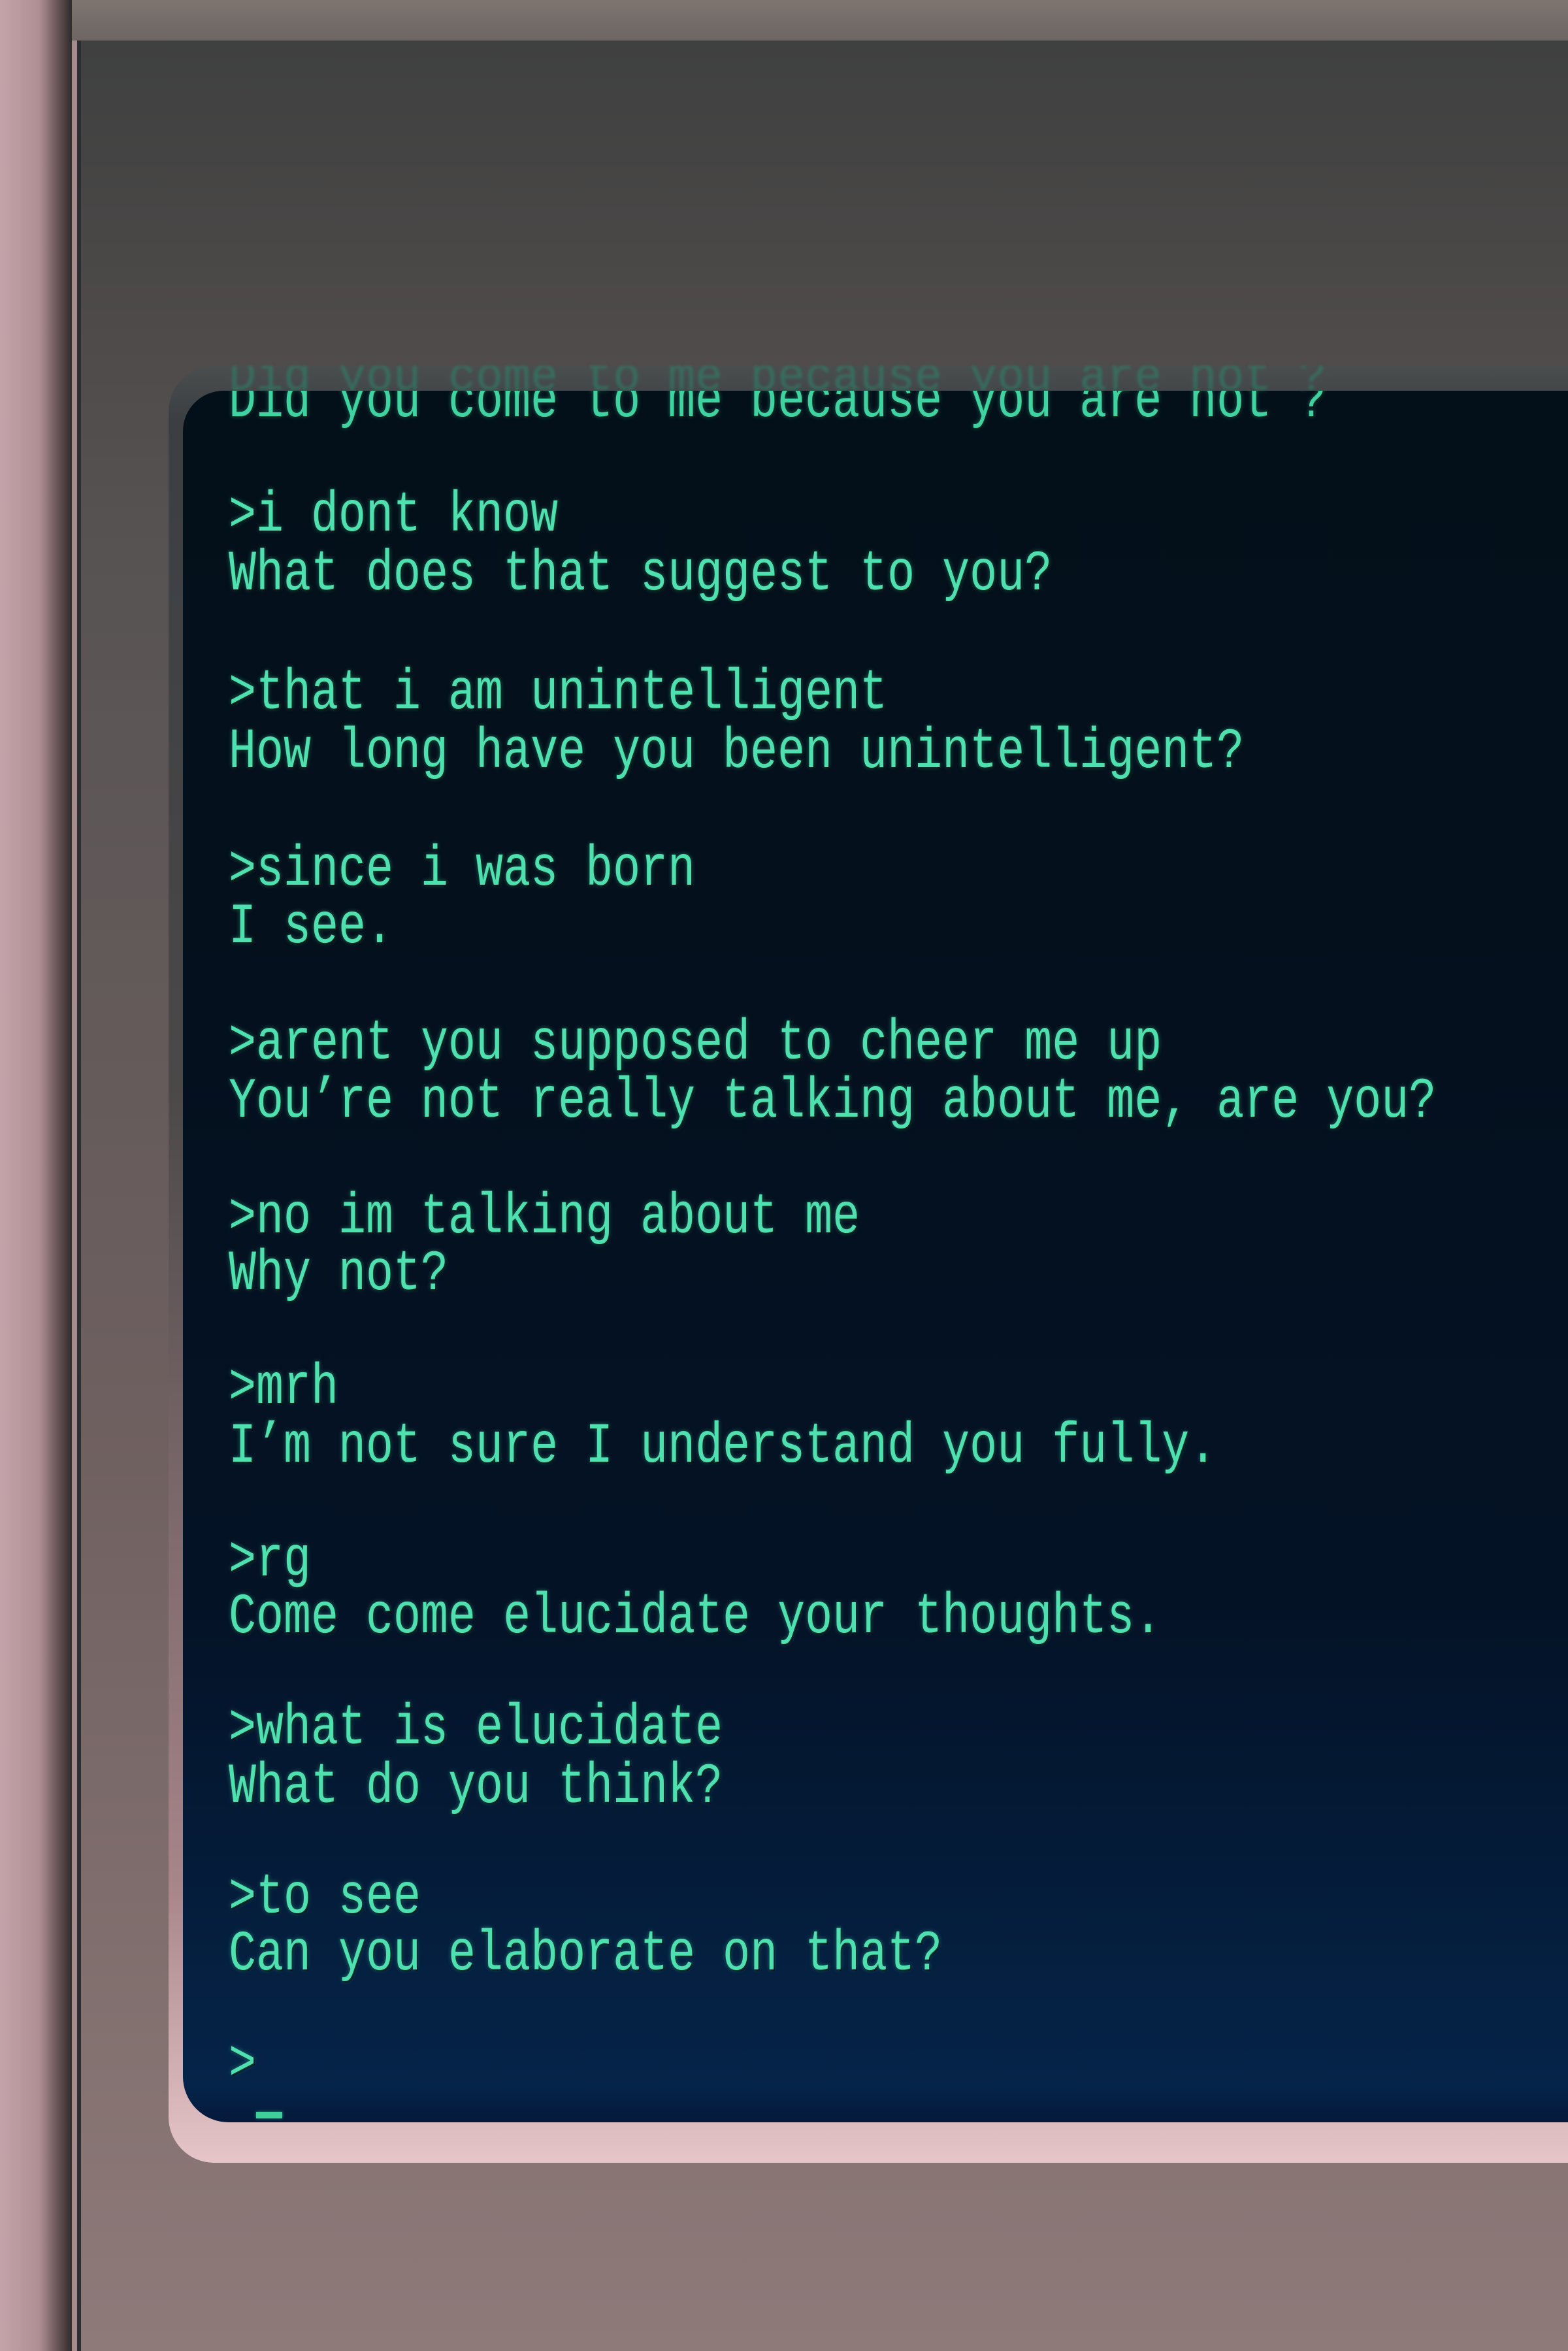  Describe the element at coordinates (325, 1898) in the screenshot. I see `user-message: >to see` at that location.